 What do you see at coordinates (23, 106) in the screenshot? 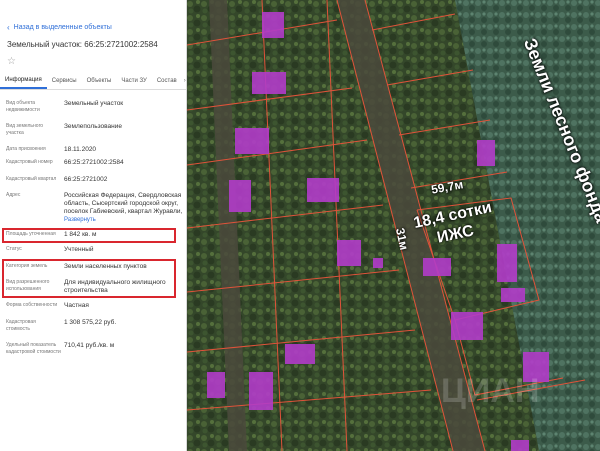
I see `field-label: Вид объекта недвижимости` at bounding box center [23, 106].